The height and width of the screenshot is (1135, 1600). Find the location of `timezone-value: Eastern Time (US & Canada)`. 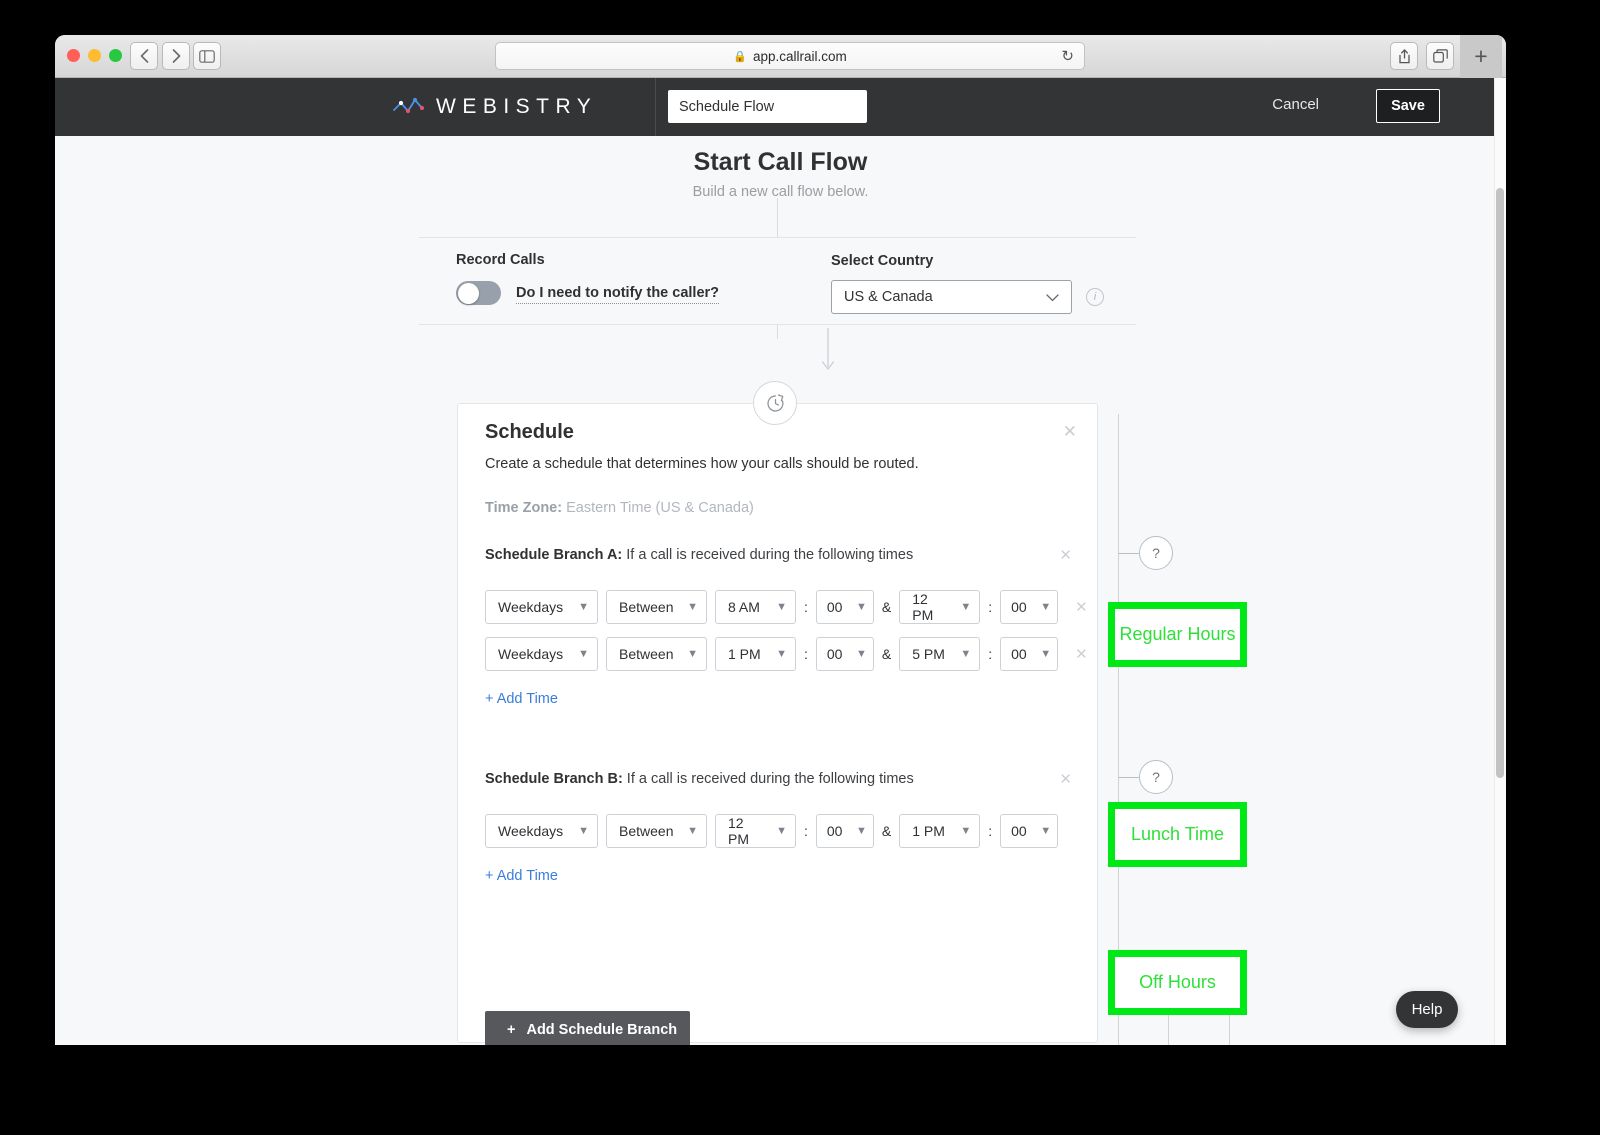

timezone-value: Eastern Time (US & Canada) is located at coordinates (660, 508).